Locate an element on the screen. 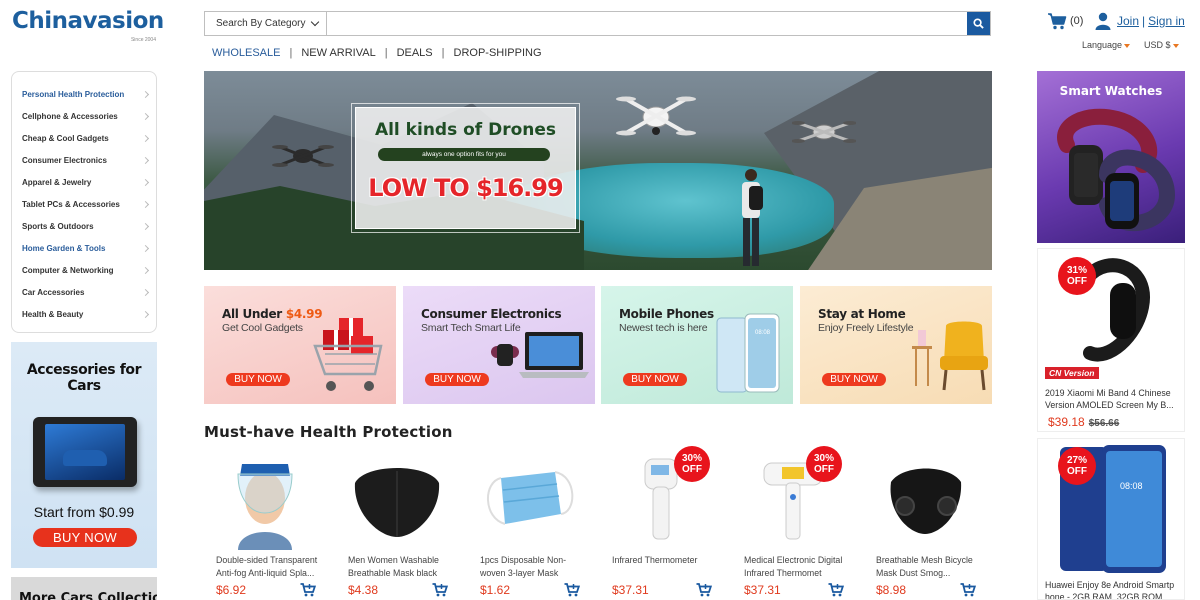  account-links: Join | Sign in is located at coordinates (1140, 21).